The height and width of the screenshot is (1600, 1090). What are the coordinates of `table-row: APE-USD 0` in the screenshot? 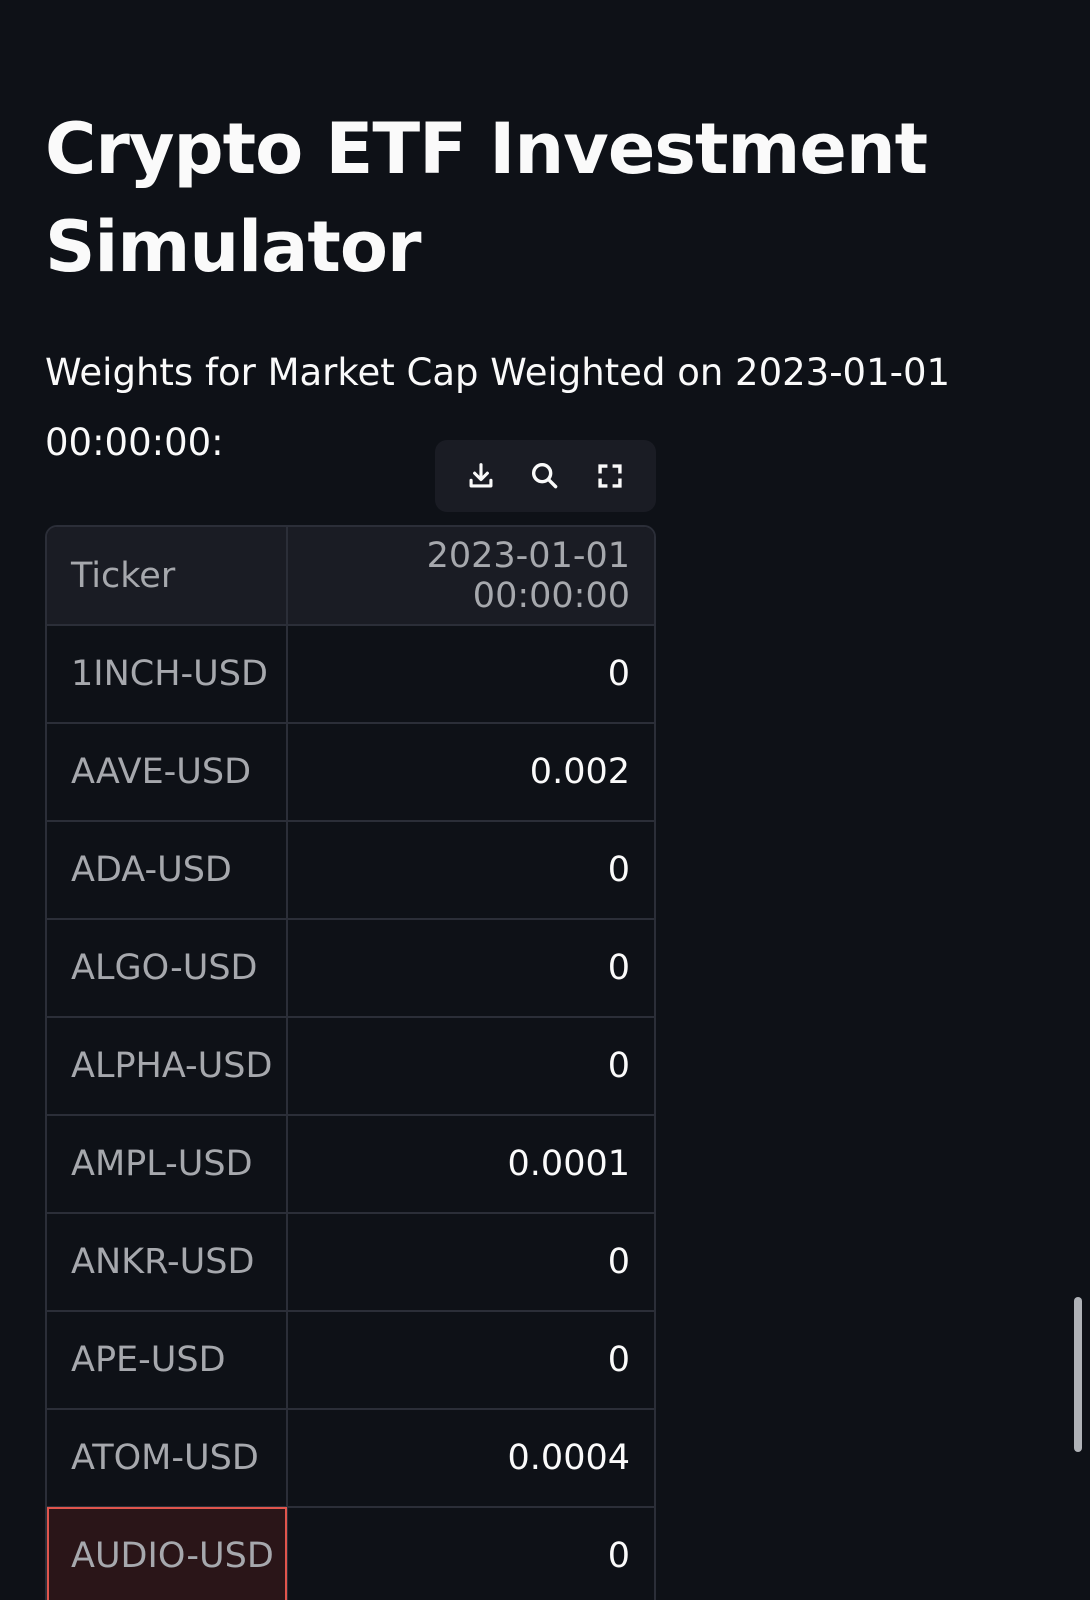 It's located at (350, 1360).